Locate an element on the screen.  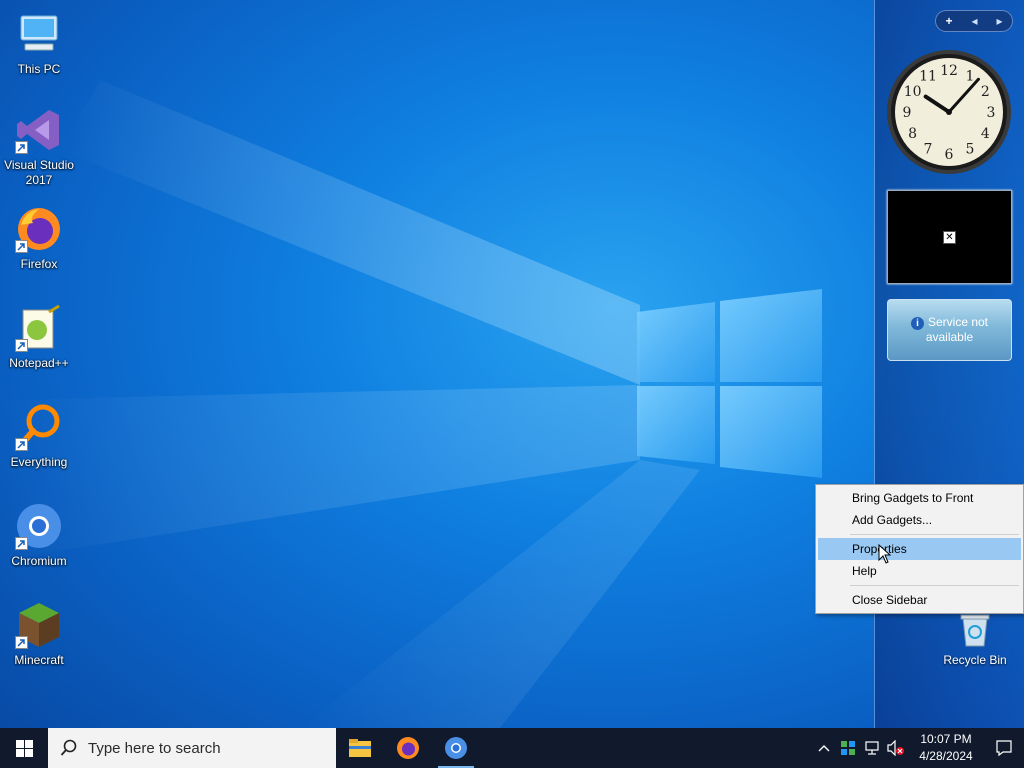
weather-gadget: i Service not available is located at coordinates (949, 330).